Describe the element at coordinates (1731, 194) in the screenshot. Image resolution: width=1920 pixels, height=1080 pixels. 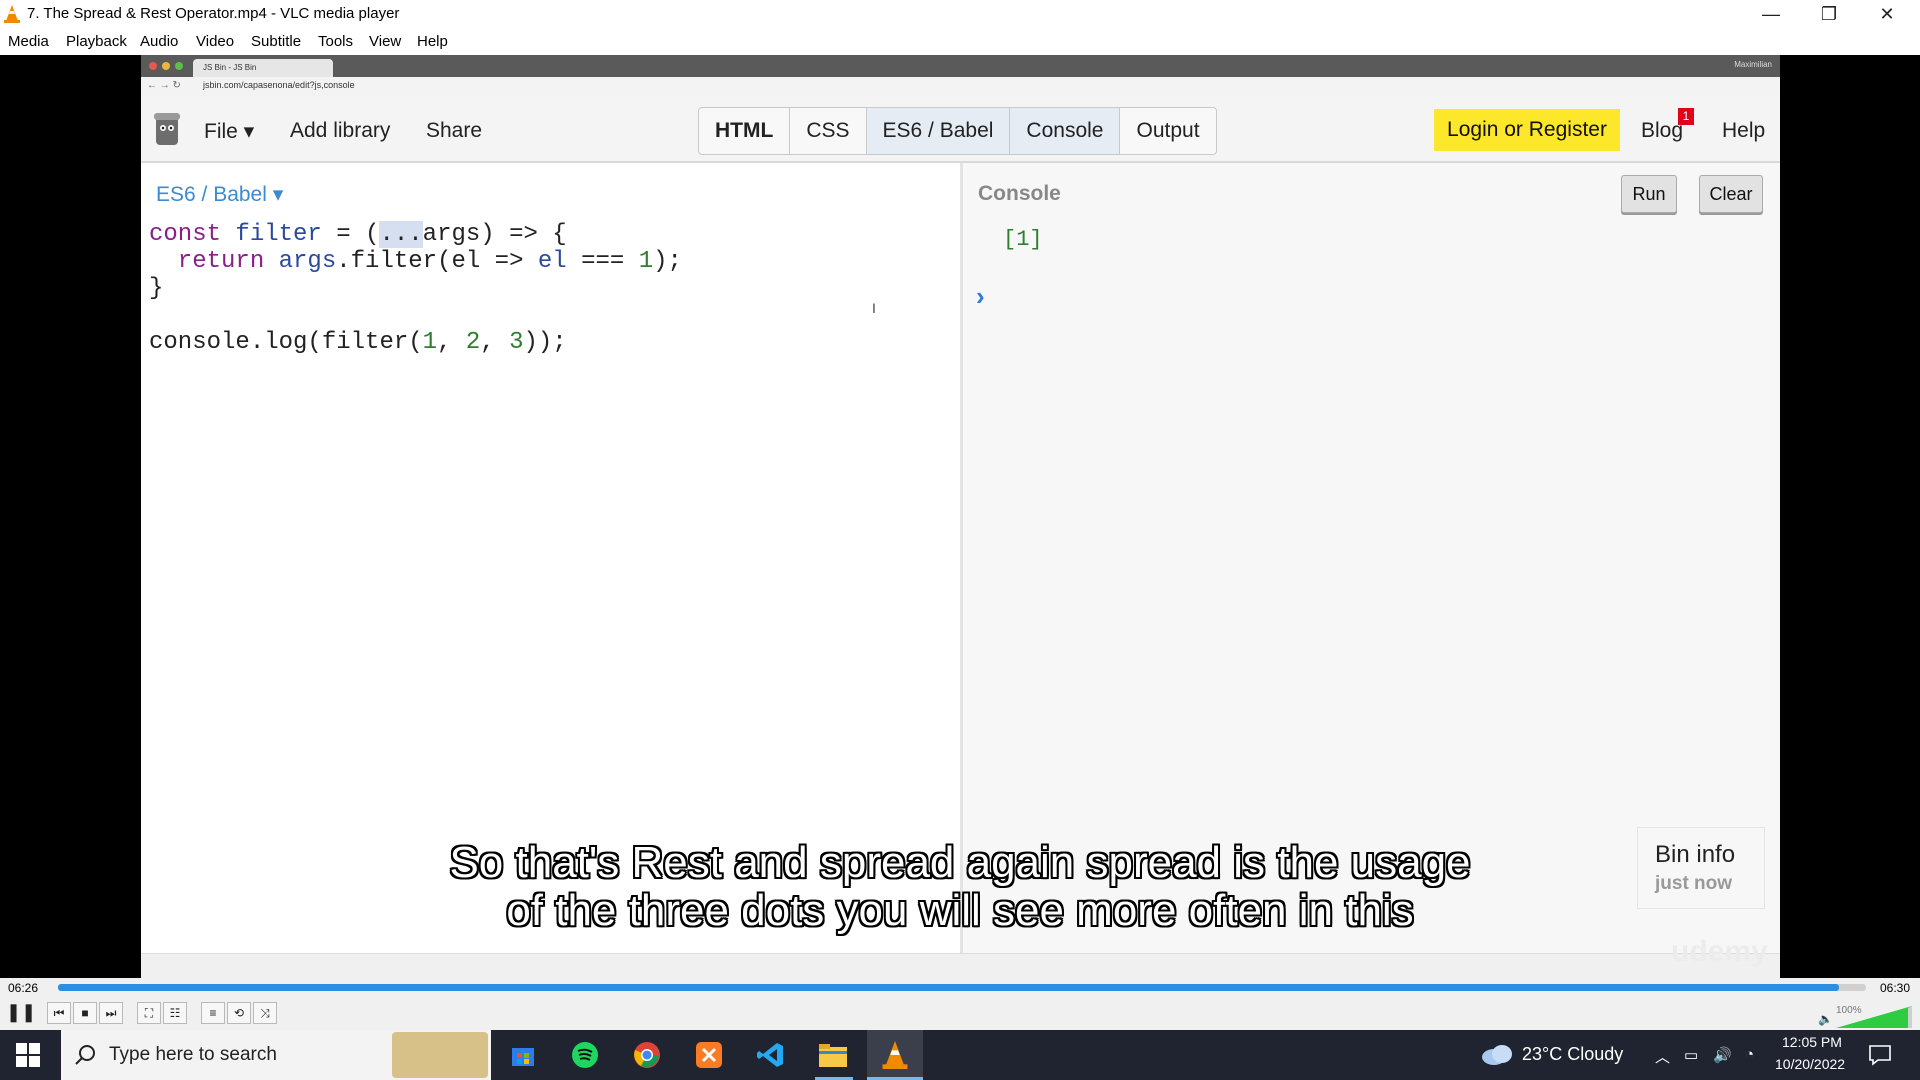
I see `clear-button: Clear` at that location.